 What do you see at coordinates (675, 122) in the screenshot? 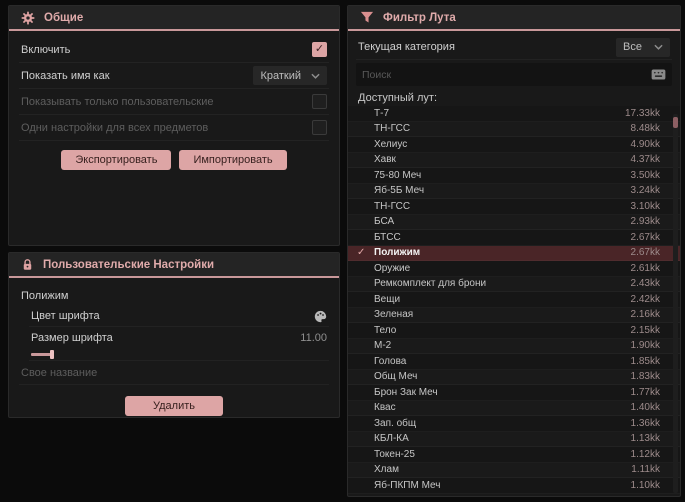
I see `scrollbar-thumb` at bounding box center [675, 122].